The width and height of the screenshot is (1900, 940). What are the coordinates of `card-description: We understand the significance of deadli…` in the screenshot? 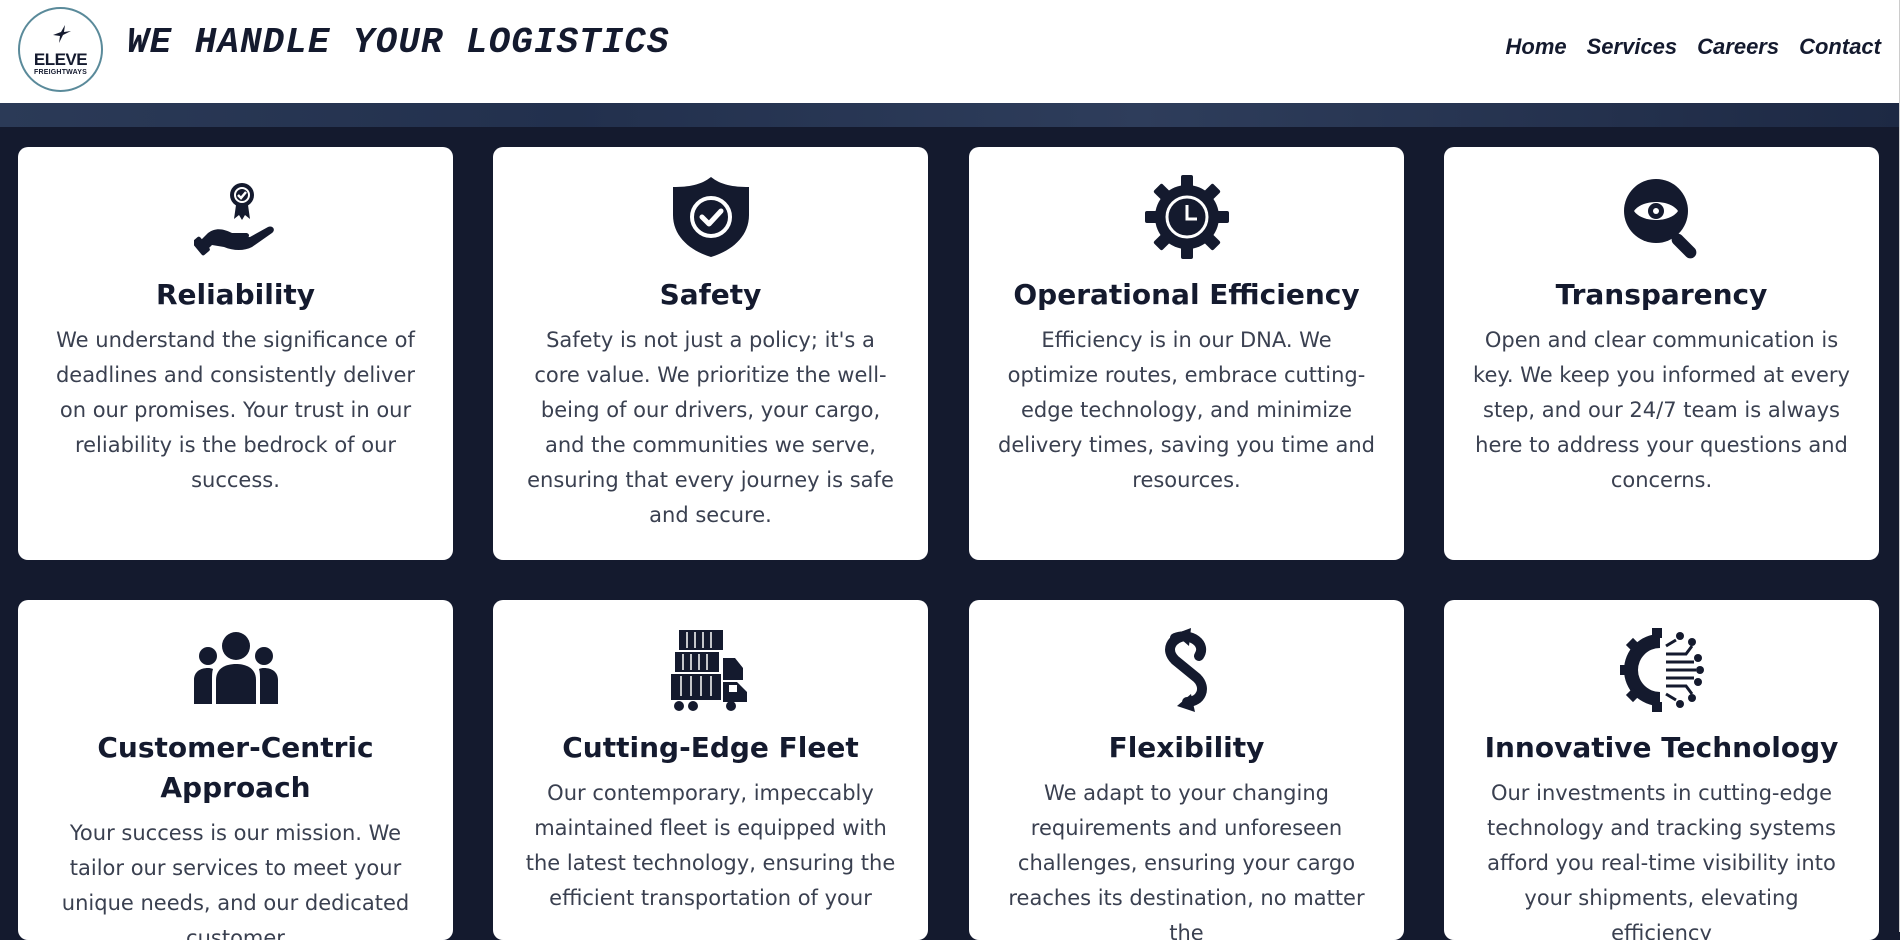 It's located at (235, 410).